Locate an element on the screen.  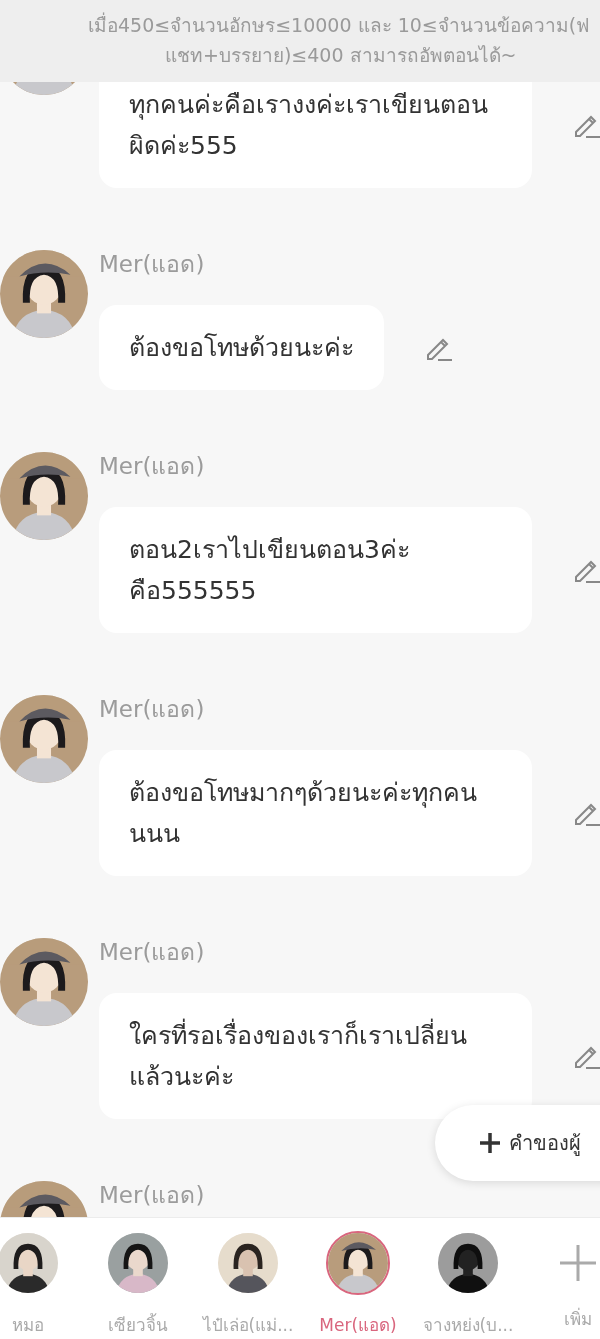
message-bubble: ทุกคนค่ะคือเรางงค่ะเราเขียนตอนผิดค่ะ555 is located at coordinates (315, 135).